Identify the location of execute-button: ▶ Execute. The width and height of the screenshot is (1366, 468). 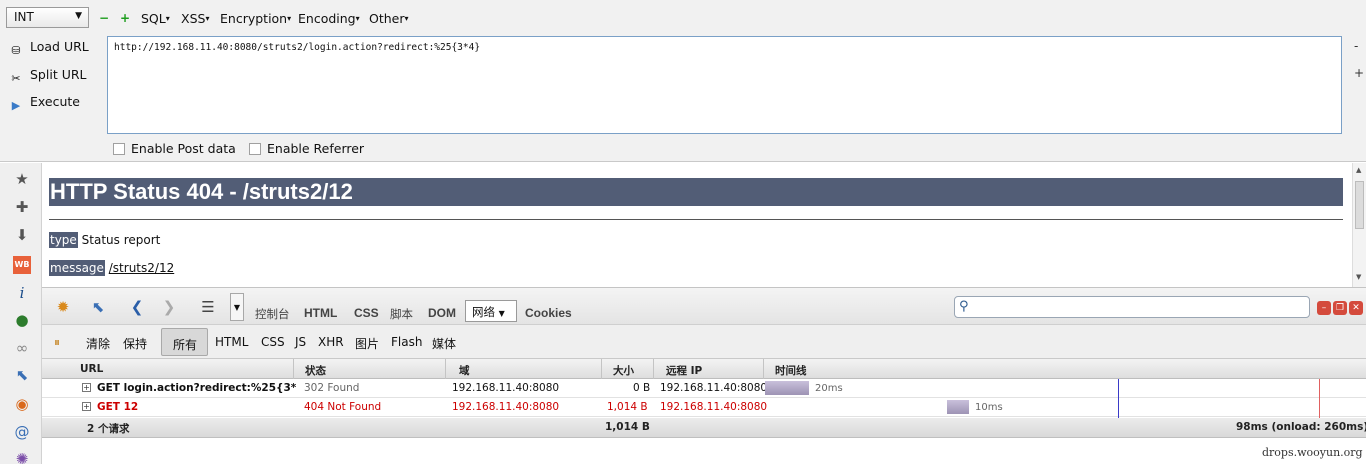
(44, 104).